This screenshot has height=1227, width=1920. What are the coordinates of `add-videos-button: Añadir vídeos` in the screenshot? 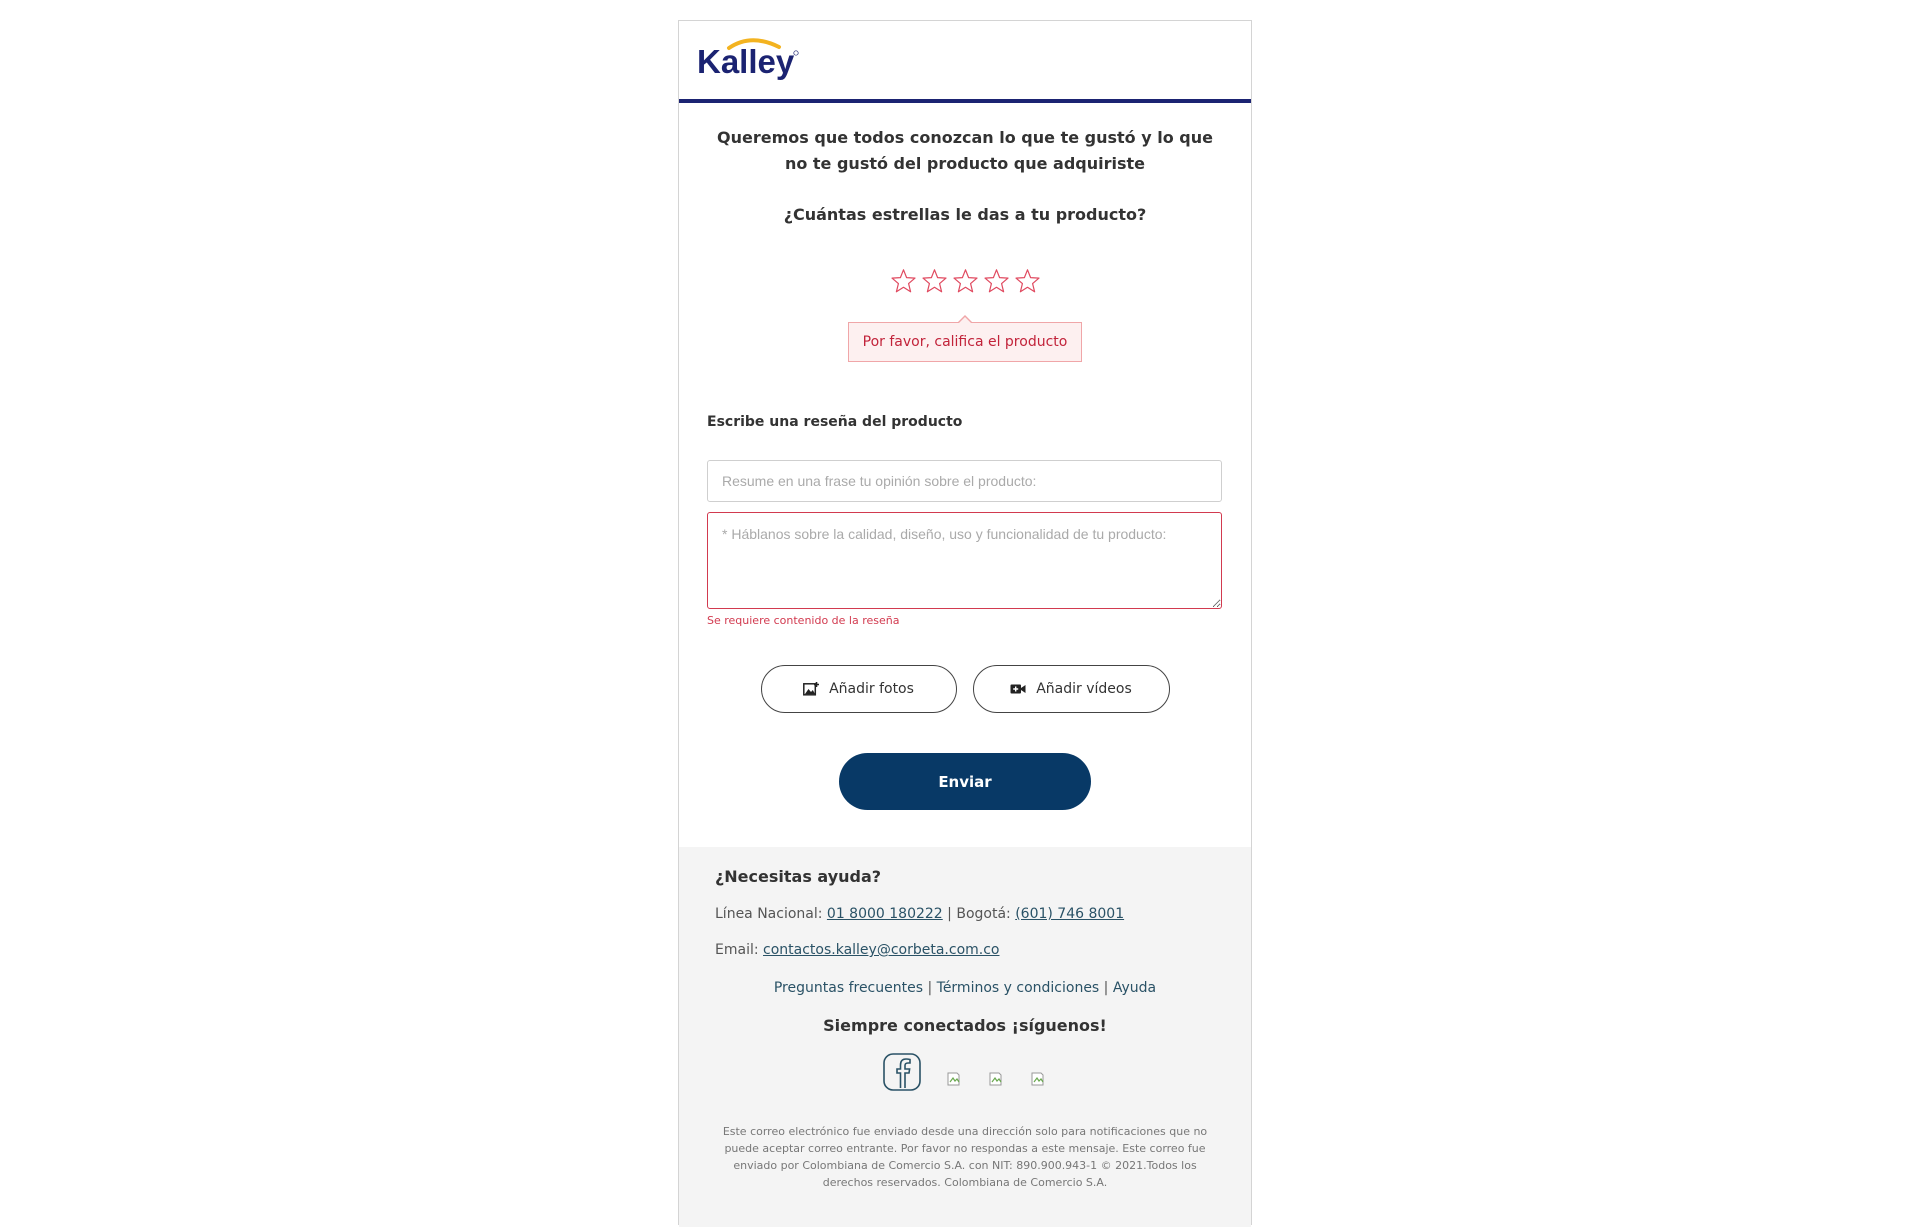 It's located at (1071, 689).